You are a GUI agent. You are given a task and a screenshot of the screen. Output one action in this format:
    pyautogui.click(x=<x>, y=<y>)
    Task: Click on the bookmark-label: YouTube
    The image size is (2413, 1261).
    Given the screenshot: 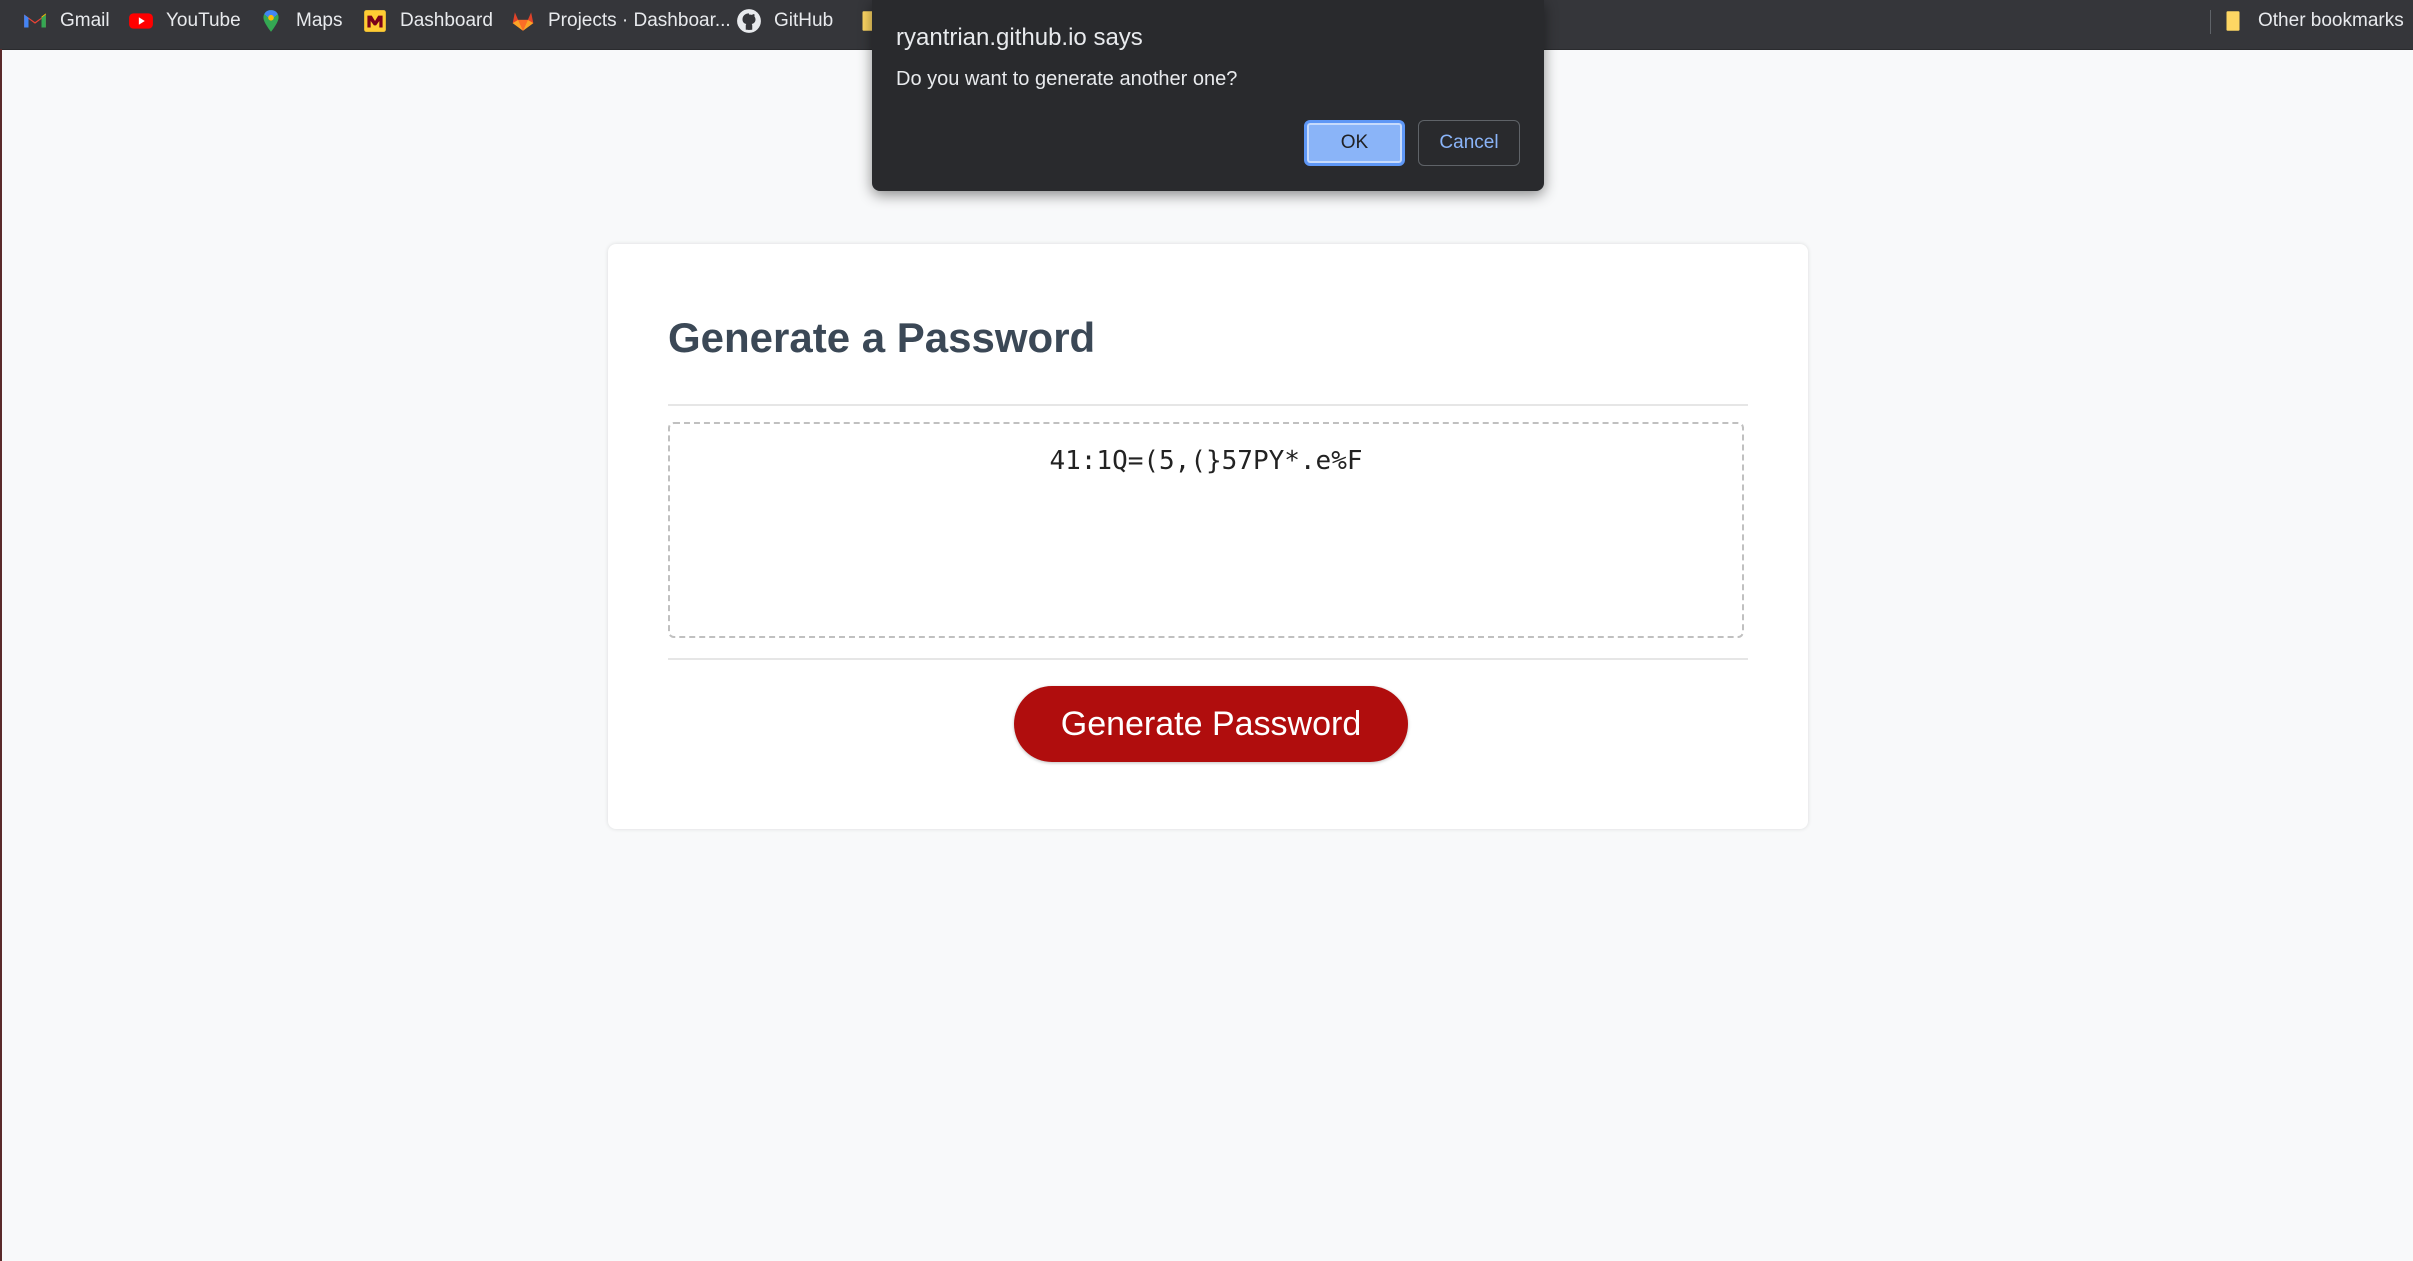 What is the action you would take?
    pyautogui.click(x=203, y=20)
    